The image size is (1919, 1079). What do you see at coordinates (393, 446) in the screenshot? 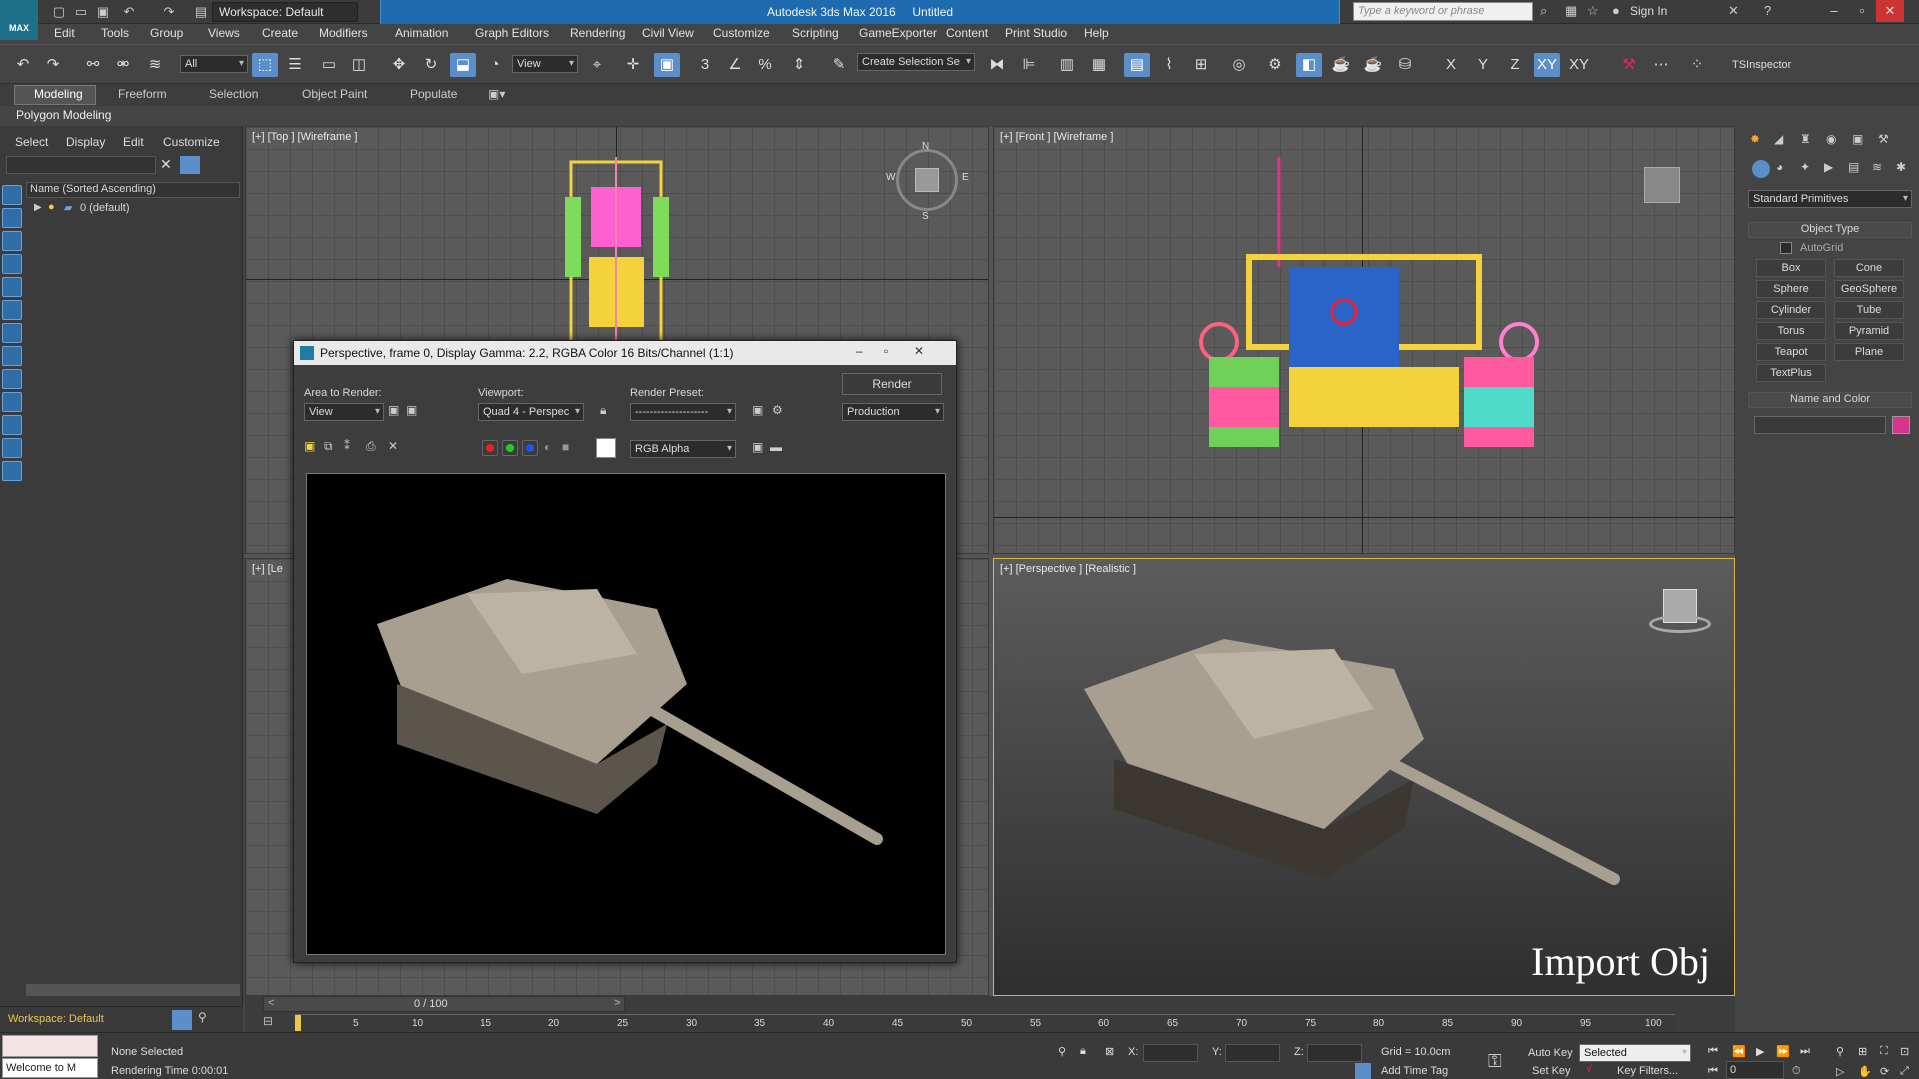
I see `clear-icon: ✕` at bounding box center [393, 446].